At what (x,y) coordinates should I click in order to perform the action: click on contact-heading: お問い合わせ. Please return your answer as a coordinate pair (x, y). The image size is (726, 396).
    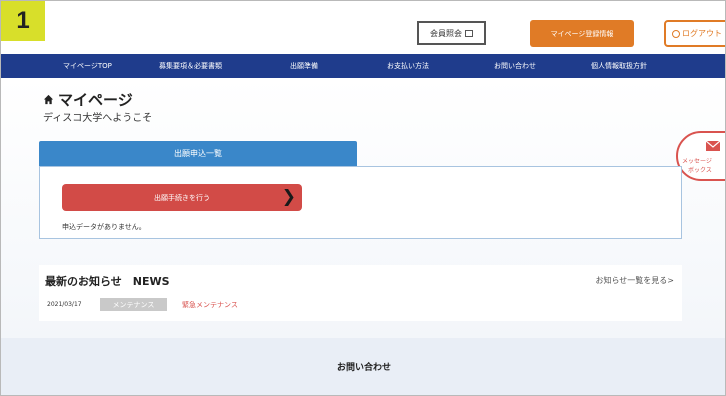
    Looking at the image, I should click on (363, 368).